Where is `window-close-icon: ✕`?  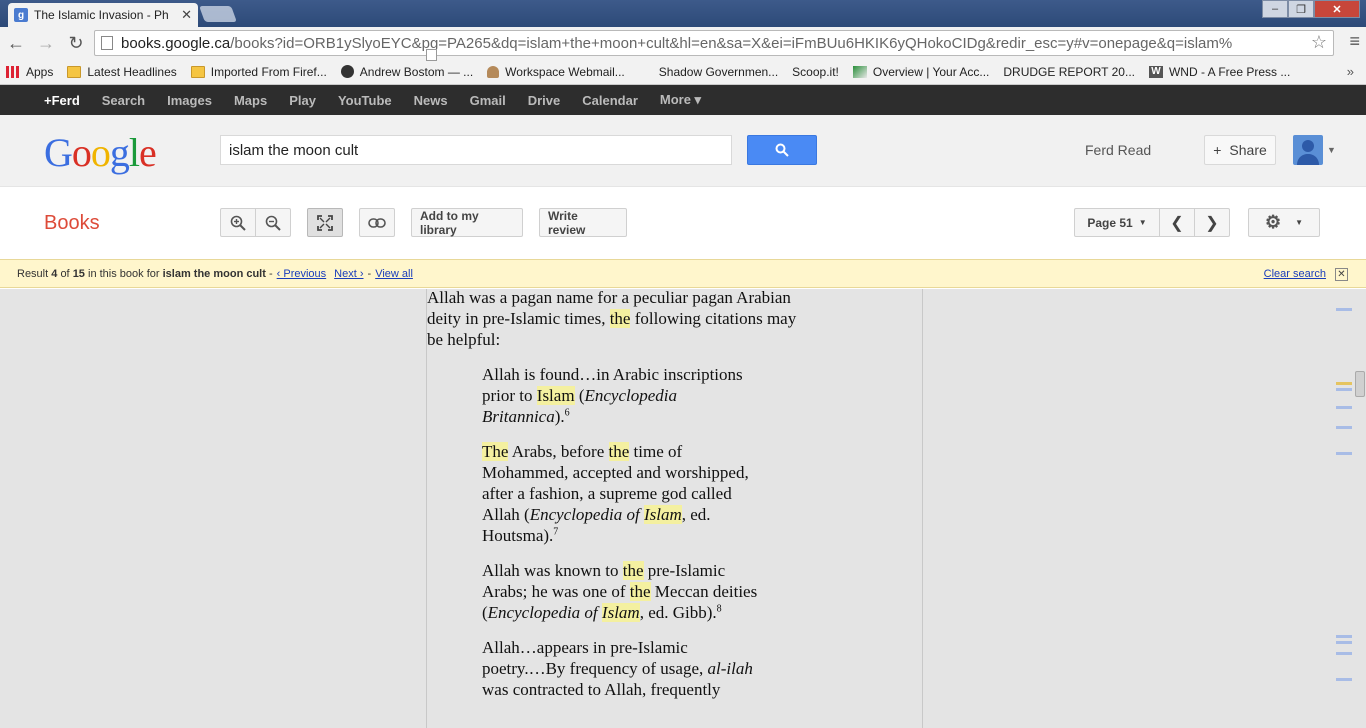 window-close-icon: ✕ is located at coordinates (1337, 9).